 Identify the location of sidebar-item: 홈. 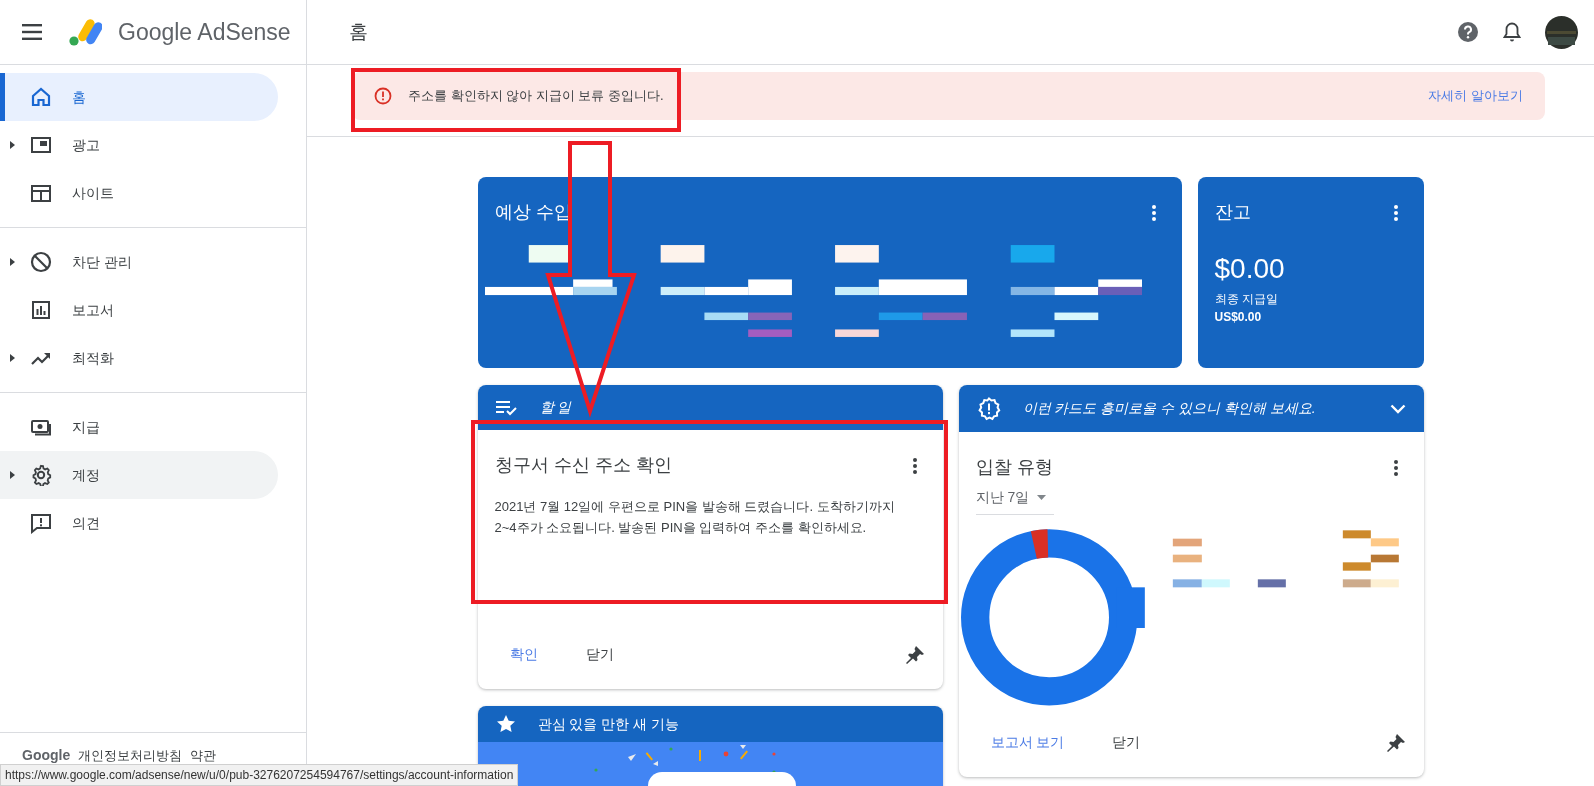
(139, 97).